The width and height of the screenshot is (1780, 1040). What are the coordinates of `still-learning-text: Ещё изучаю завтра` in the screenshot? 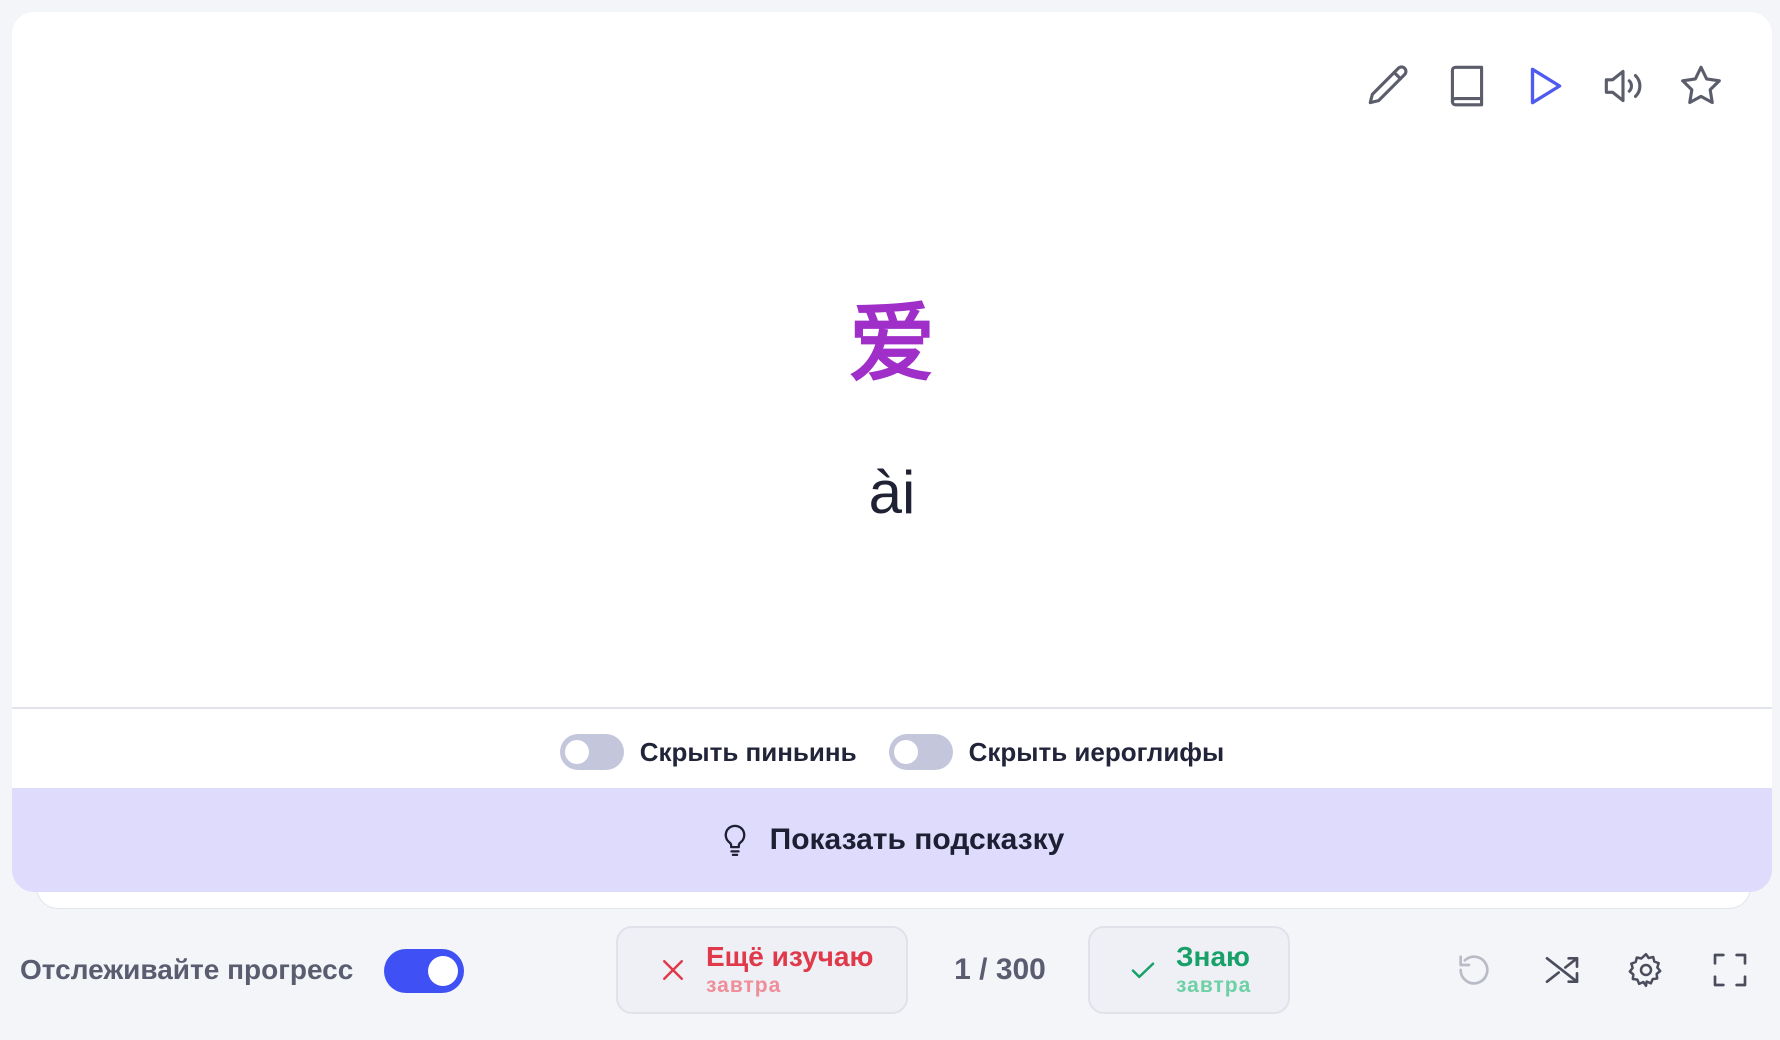 It's located at (789, 970).